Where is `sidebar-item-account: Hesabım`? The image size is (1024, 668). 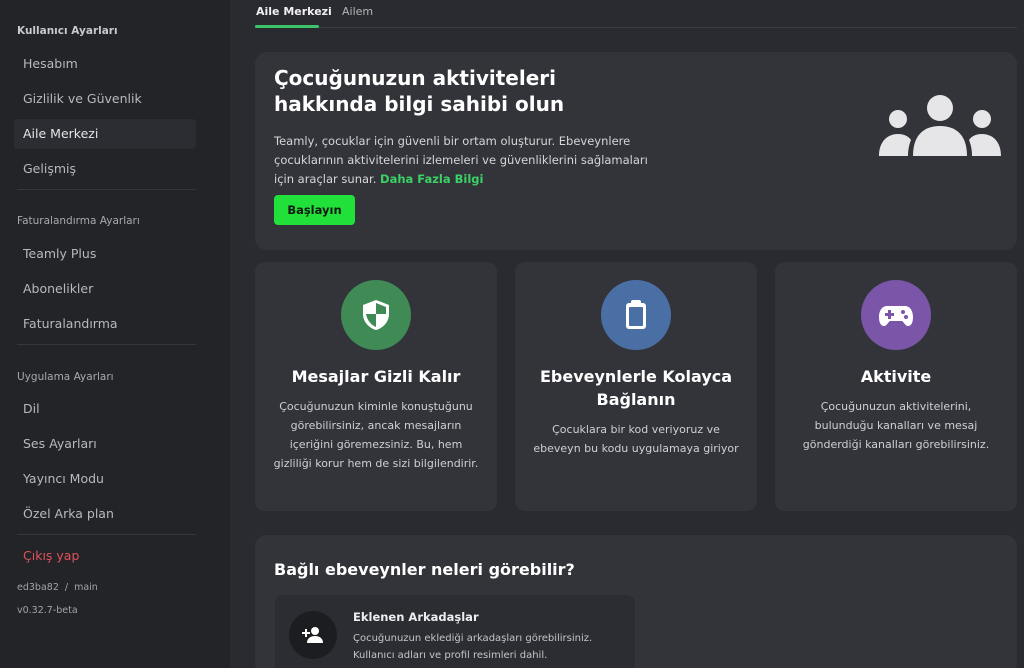
sidebar-item-account: Hesabım is located at coordinates (105, 64).